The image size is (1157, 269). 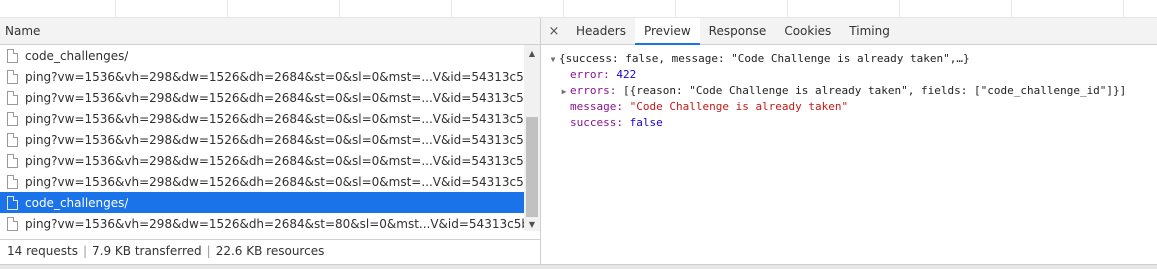 What do you see at coordinates (646, 122) in the screenshot?
I see `json-value: false` at bounding box center [646, 122].